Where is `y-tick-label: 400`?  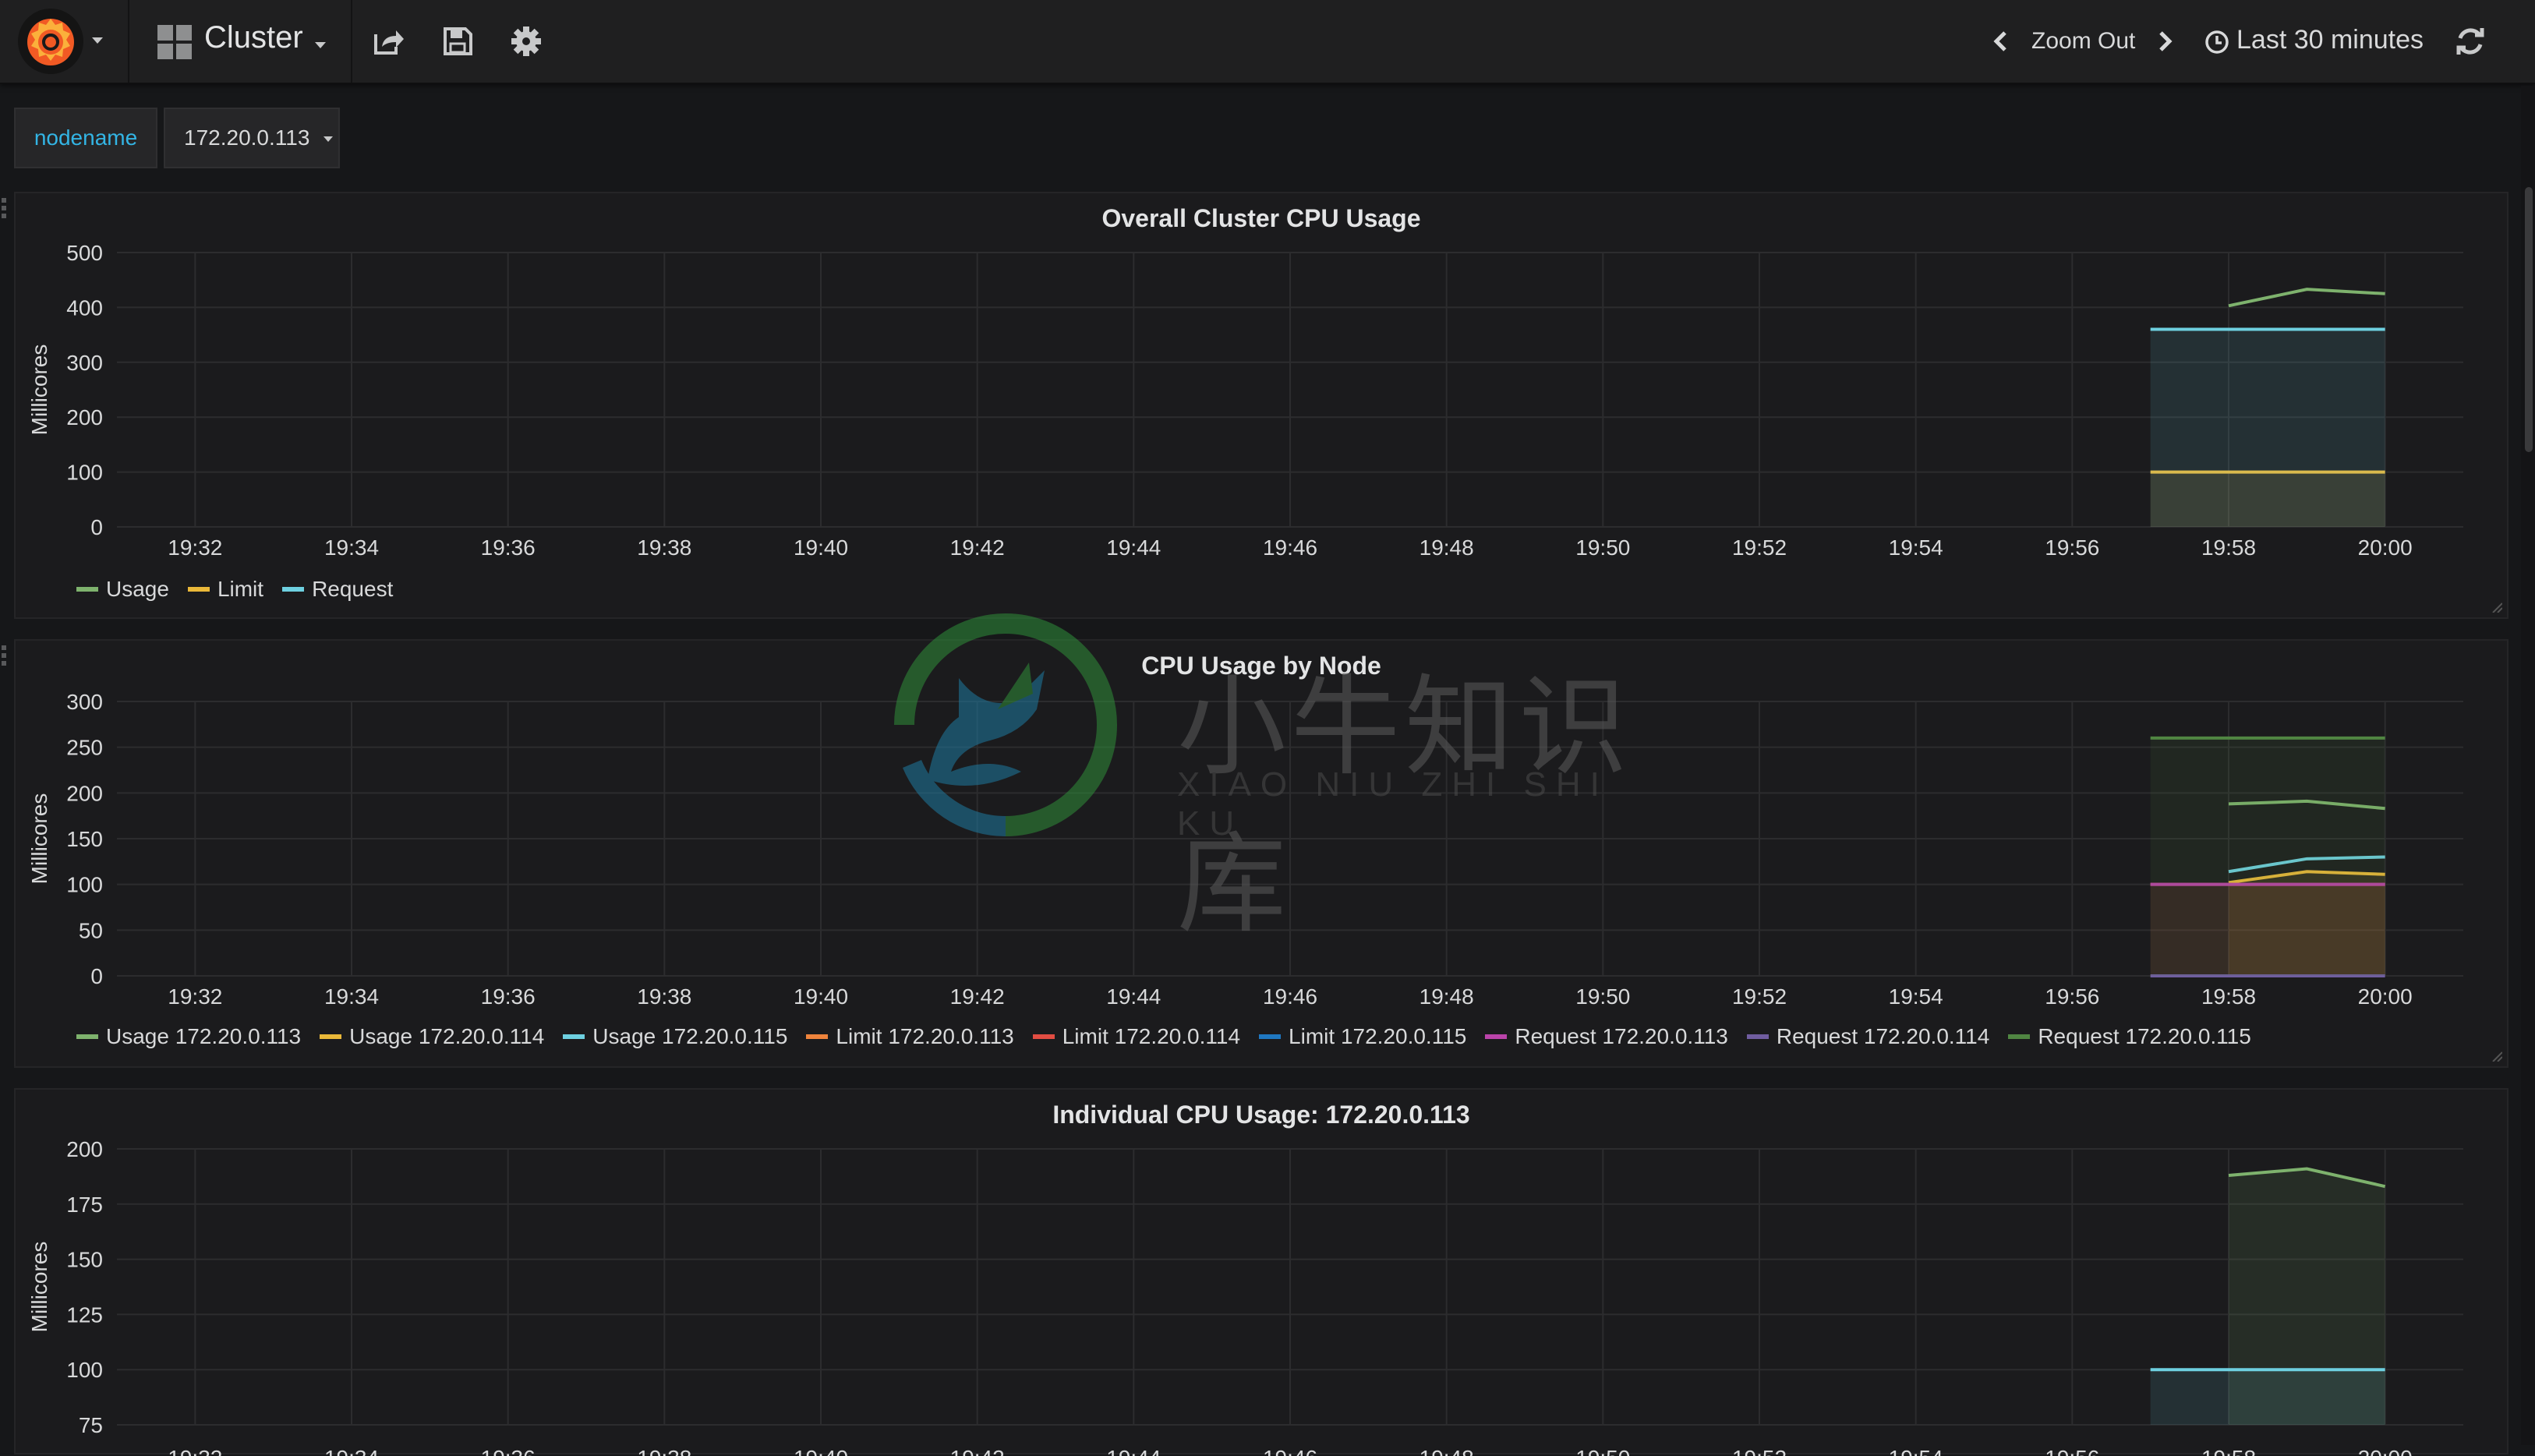
y-tick-label: 400 is located at coordinates (84, 308).